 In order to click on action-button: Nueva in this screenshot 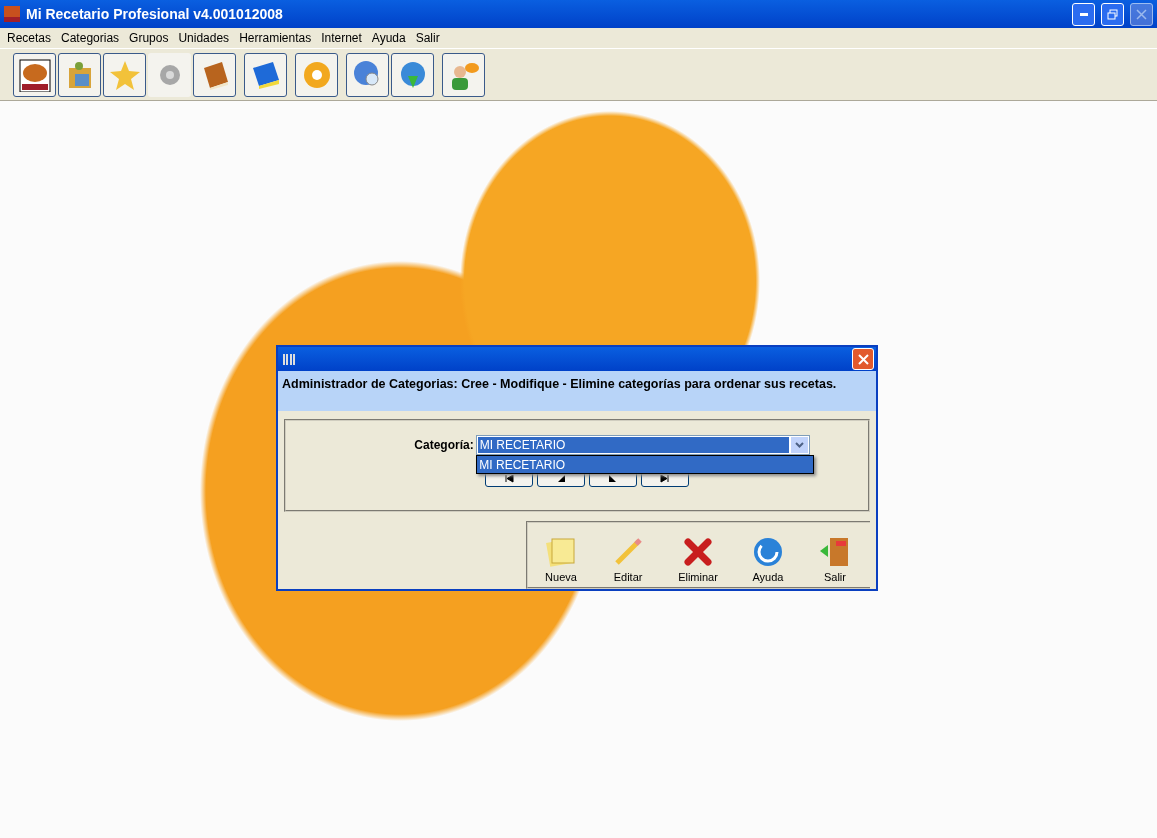, I will do `click(561, 559)`.